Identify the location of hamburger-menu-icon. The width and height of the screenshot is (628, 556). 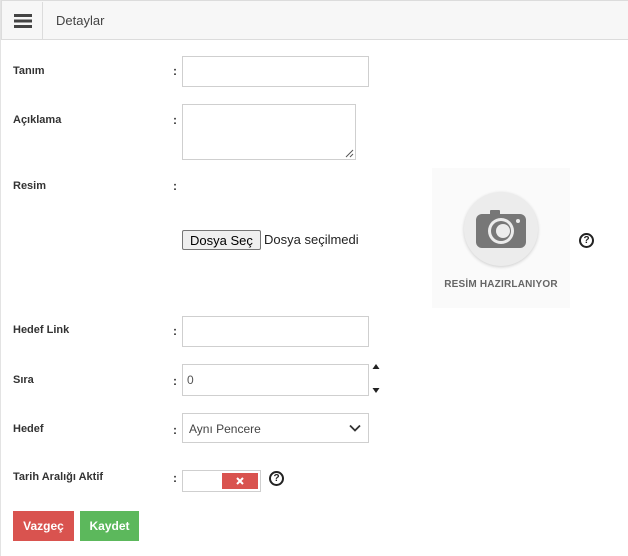
(23, 20).